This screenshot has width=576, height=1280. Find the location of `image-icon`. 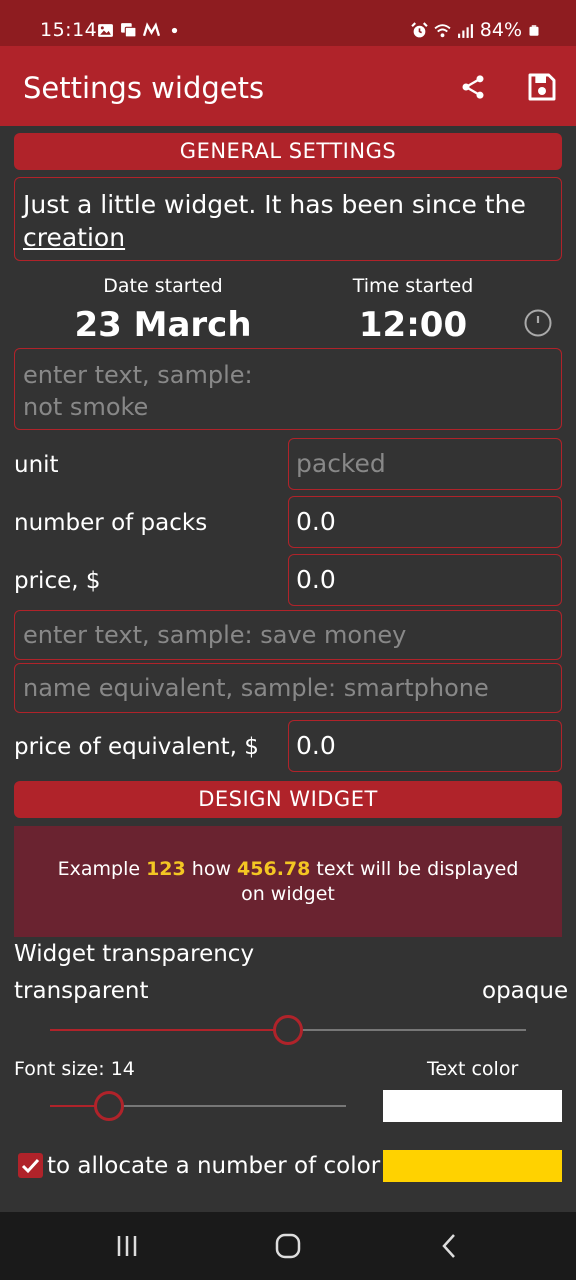

image-icon is located at coordinates (105, 30).